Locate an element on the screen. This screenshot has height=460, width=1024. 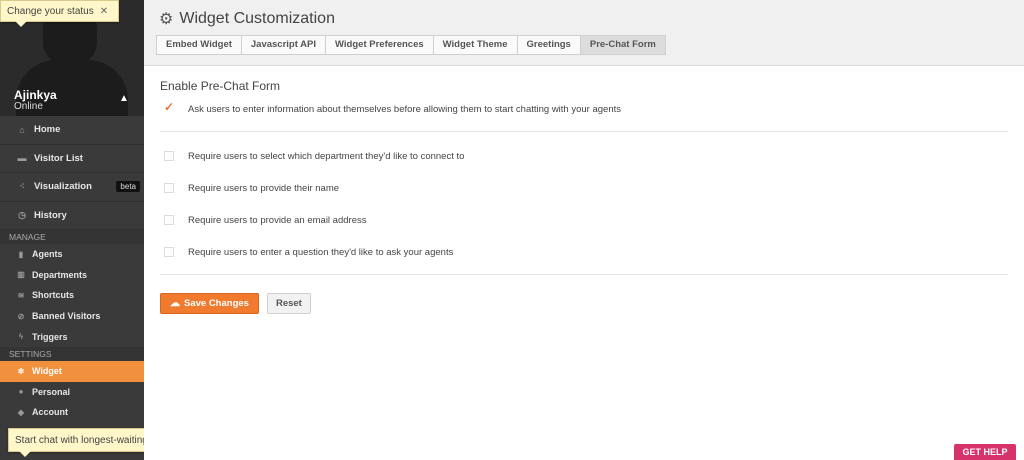
sidebar-item-label: Home is located at coordinates (47, 130).